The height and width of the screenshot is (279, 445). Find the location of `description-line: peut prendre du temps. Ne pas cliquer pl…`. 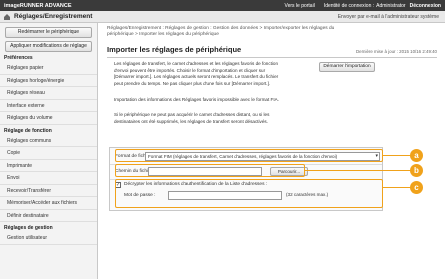

description-line: peut prendre du temps. Ne pas cliquer pl… is located at coordinates (192, 83).